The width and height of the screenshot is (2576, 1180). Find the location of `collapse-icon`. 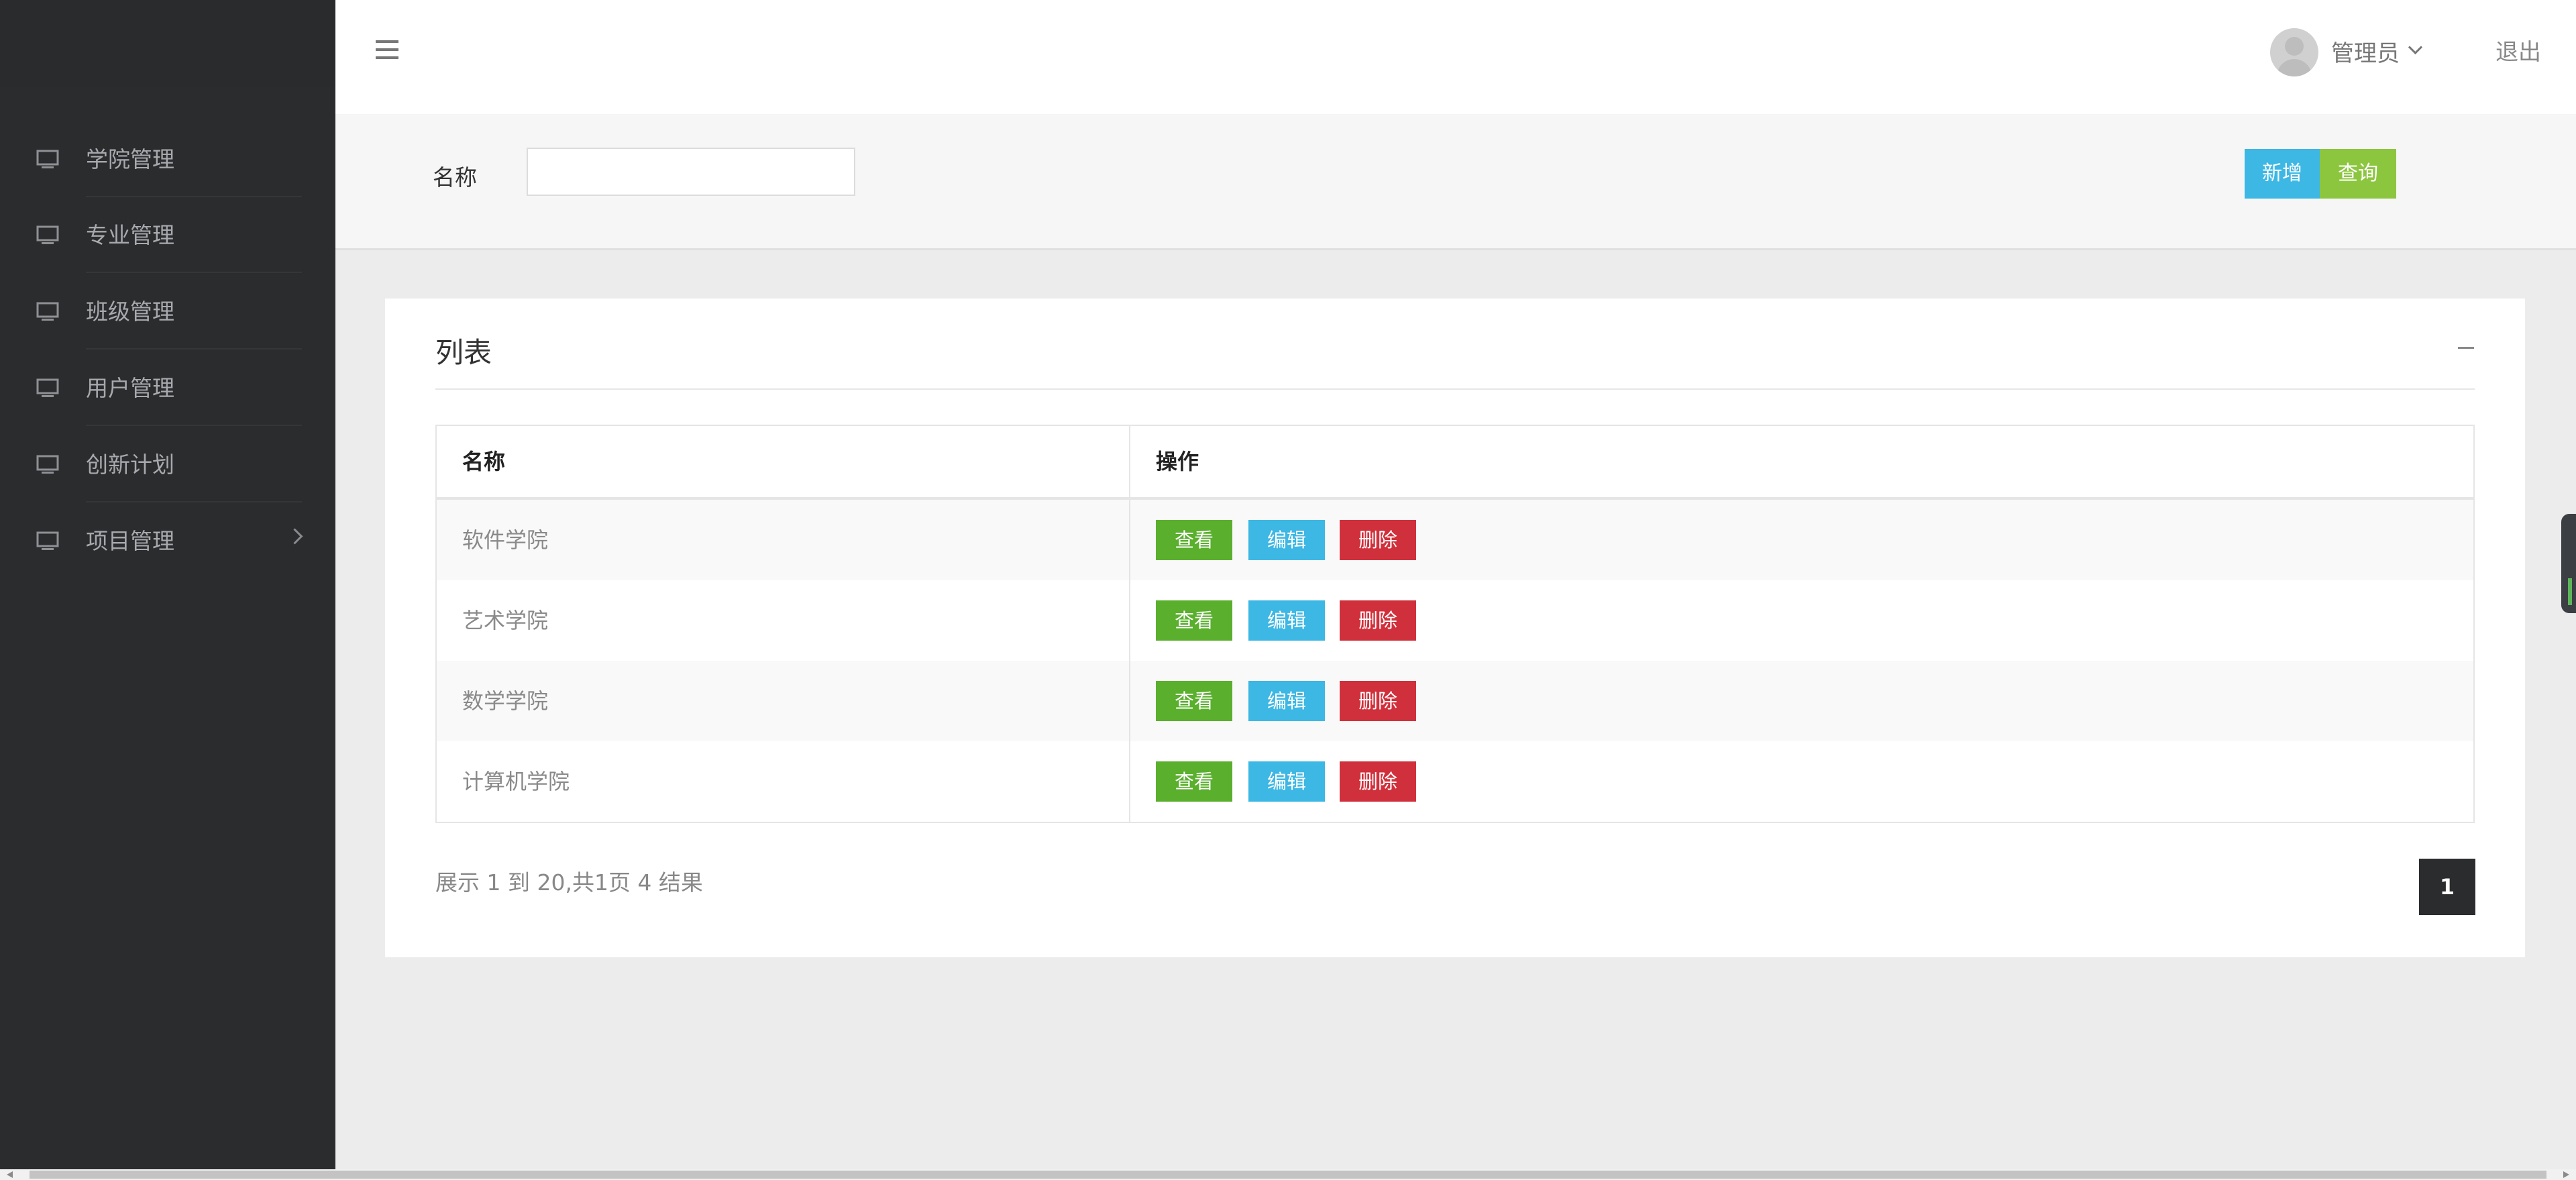

collapse-icon is located at coordinates (2466, 348).